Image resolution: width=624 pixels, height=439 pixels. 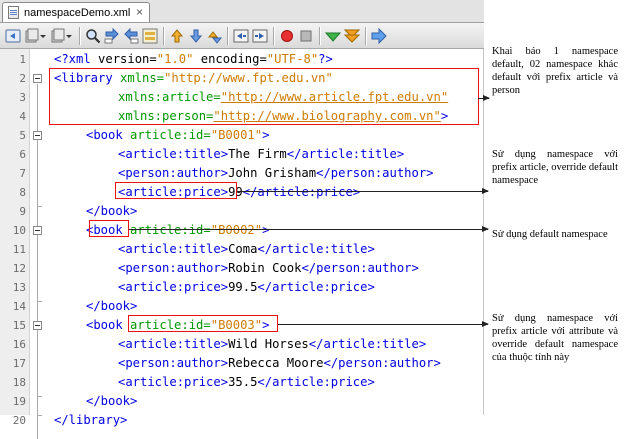 I want to click on toggle-highlight-search-icon, so click(x=150, y=36).